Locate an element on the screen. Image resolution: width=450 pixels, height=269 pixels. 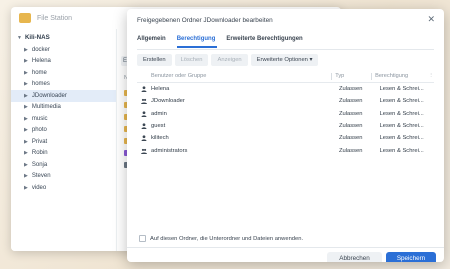
footer-divider is located at coordinates (285, 247).